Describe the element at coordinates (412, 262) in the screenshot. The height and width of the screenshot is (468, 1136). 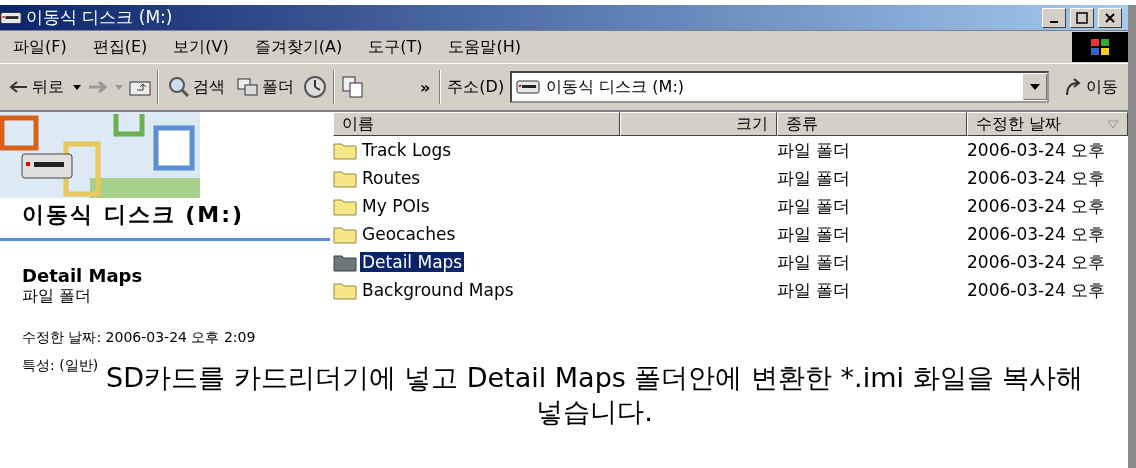
I see `file-name: Detail Maps` at that location.